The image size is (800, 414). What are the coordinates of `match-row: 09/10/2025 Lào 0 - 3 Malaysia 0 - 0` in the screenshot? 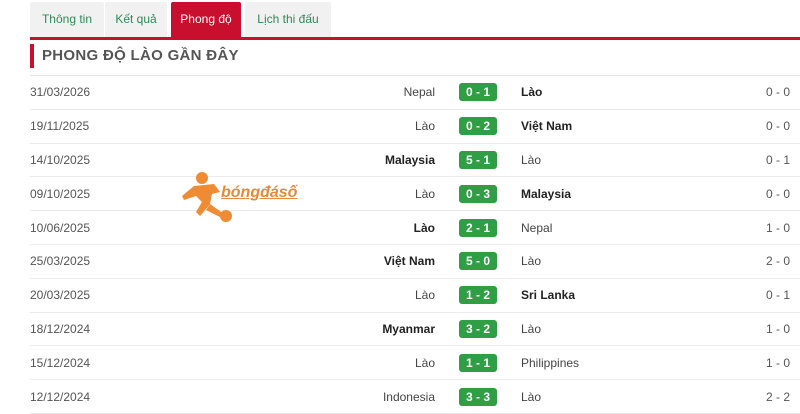 It's located at (415, 194).